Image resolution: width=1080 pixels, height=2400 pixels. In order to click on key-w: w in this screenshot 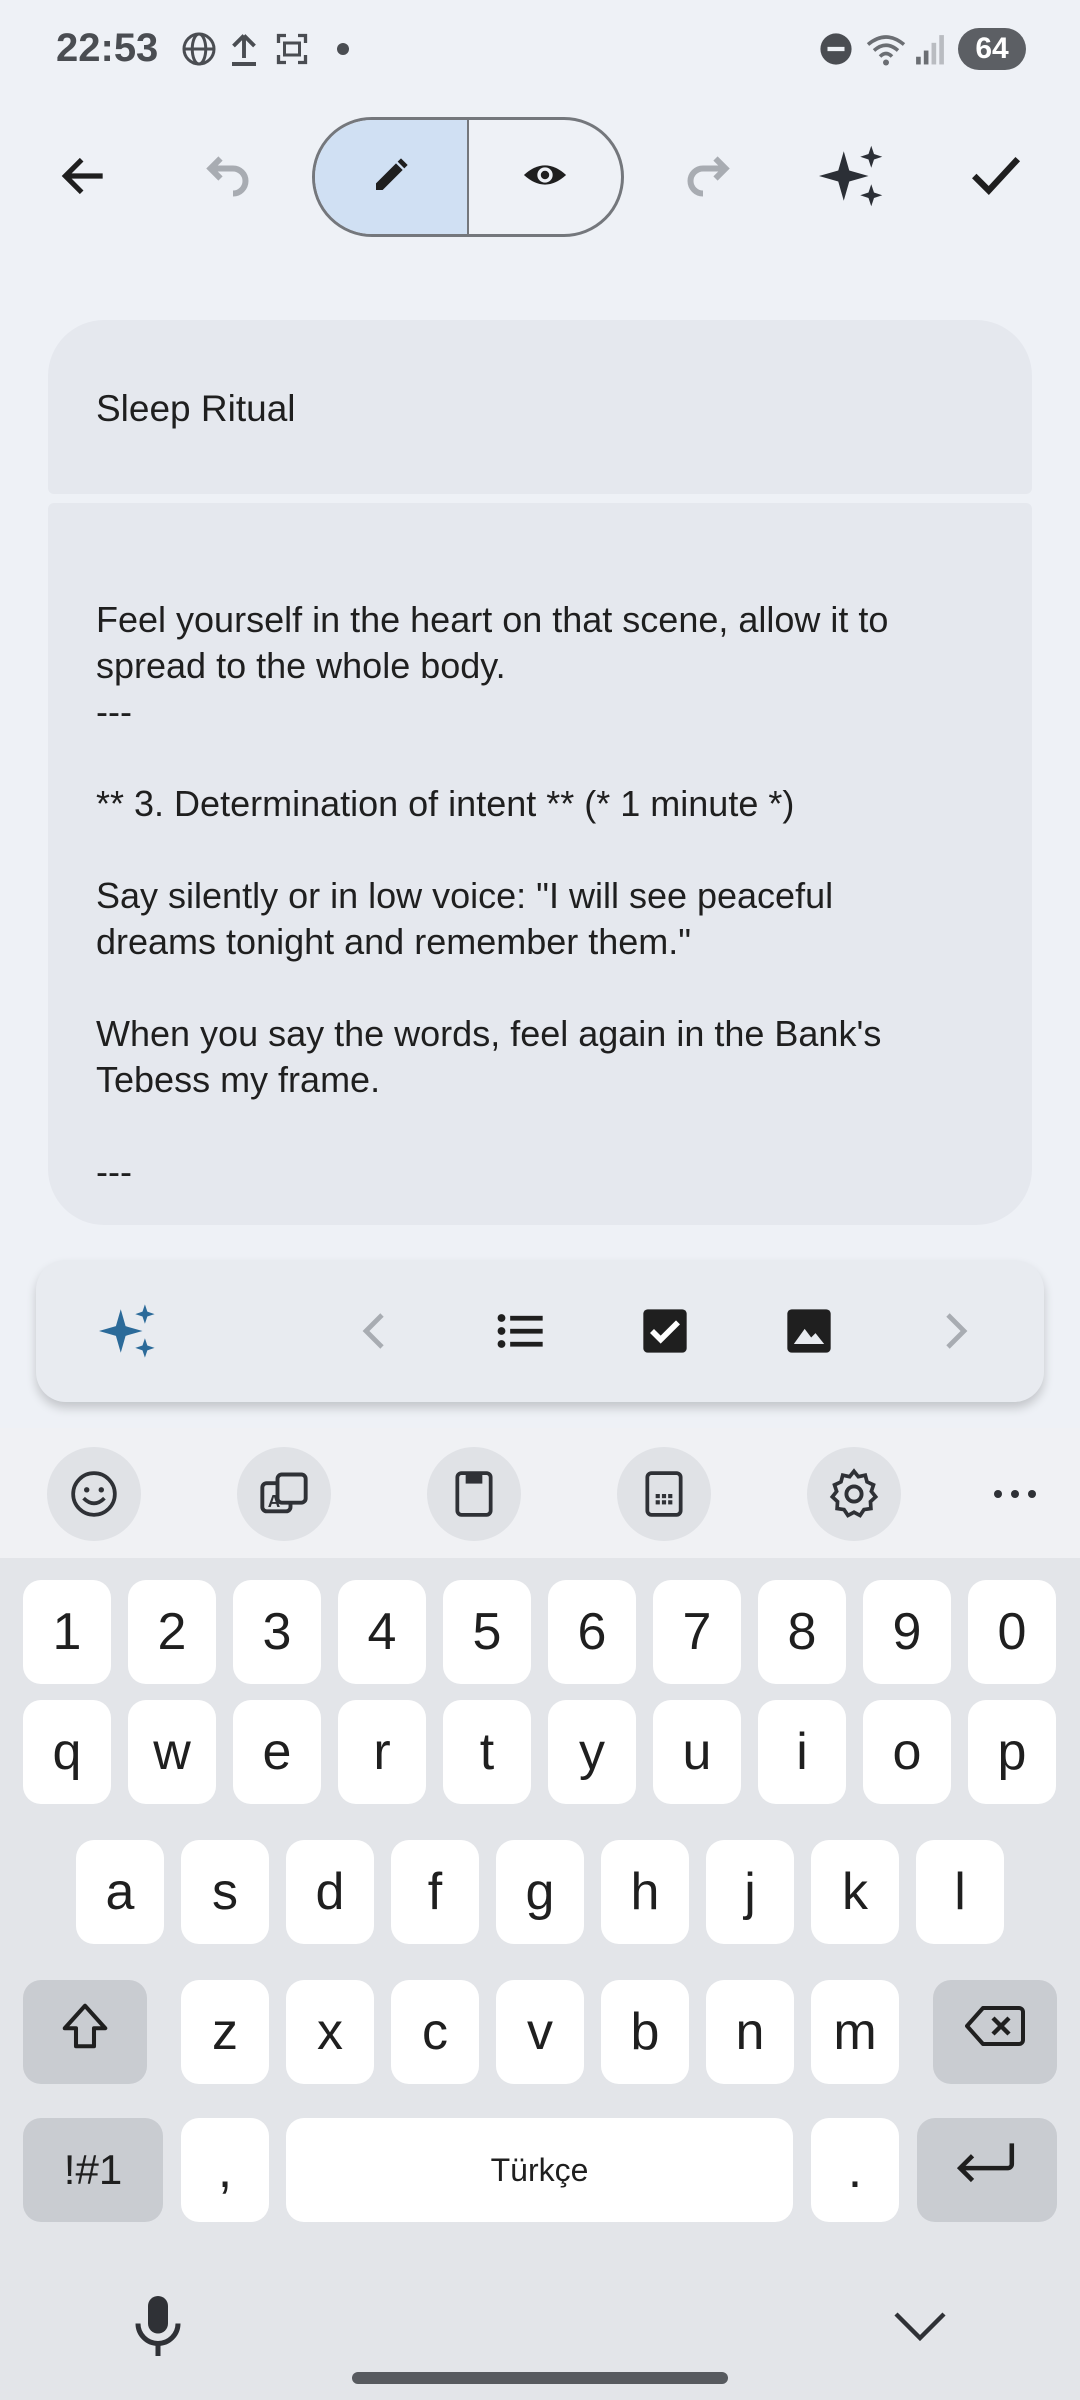, I will do `click(172, 1752)`.